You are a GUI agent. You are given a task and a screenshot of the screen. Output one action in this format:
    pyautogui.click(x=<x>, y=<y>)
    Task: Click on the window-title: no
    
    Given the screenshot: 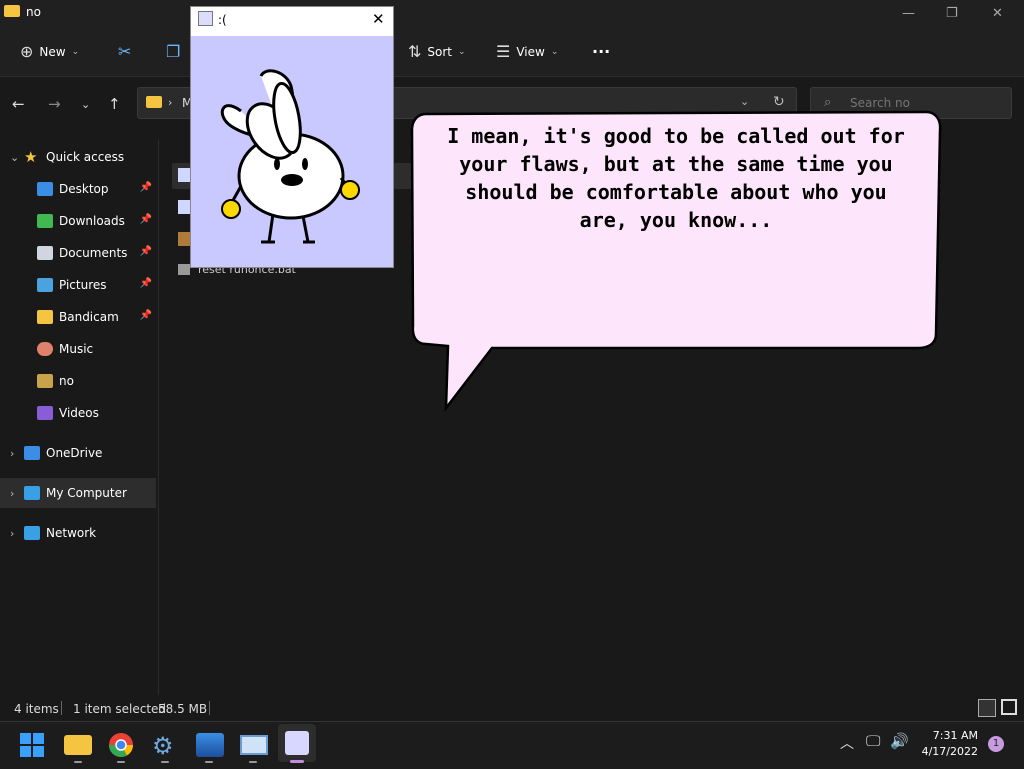 What is the action you would take?
    pyautogui.click(x=33, y=12)
    